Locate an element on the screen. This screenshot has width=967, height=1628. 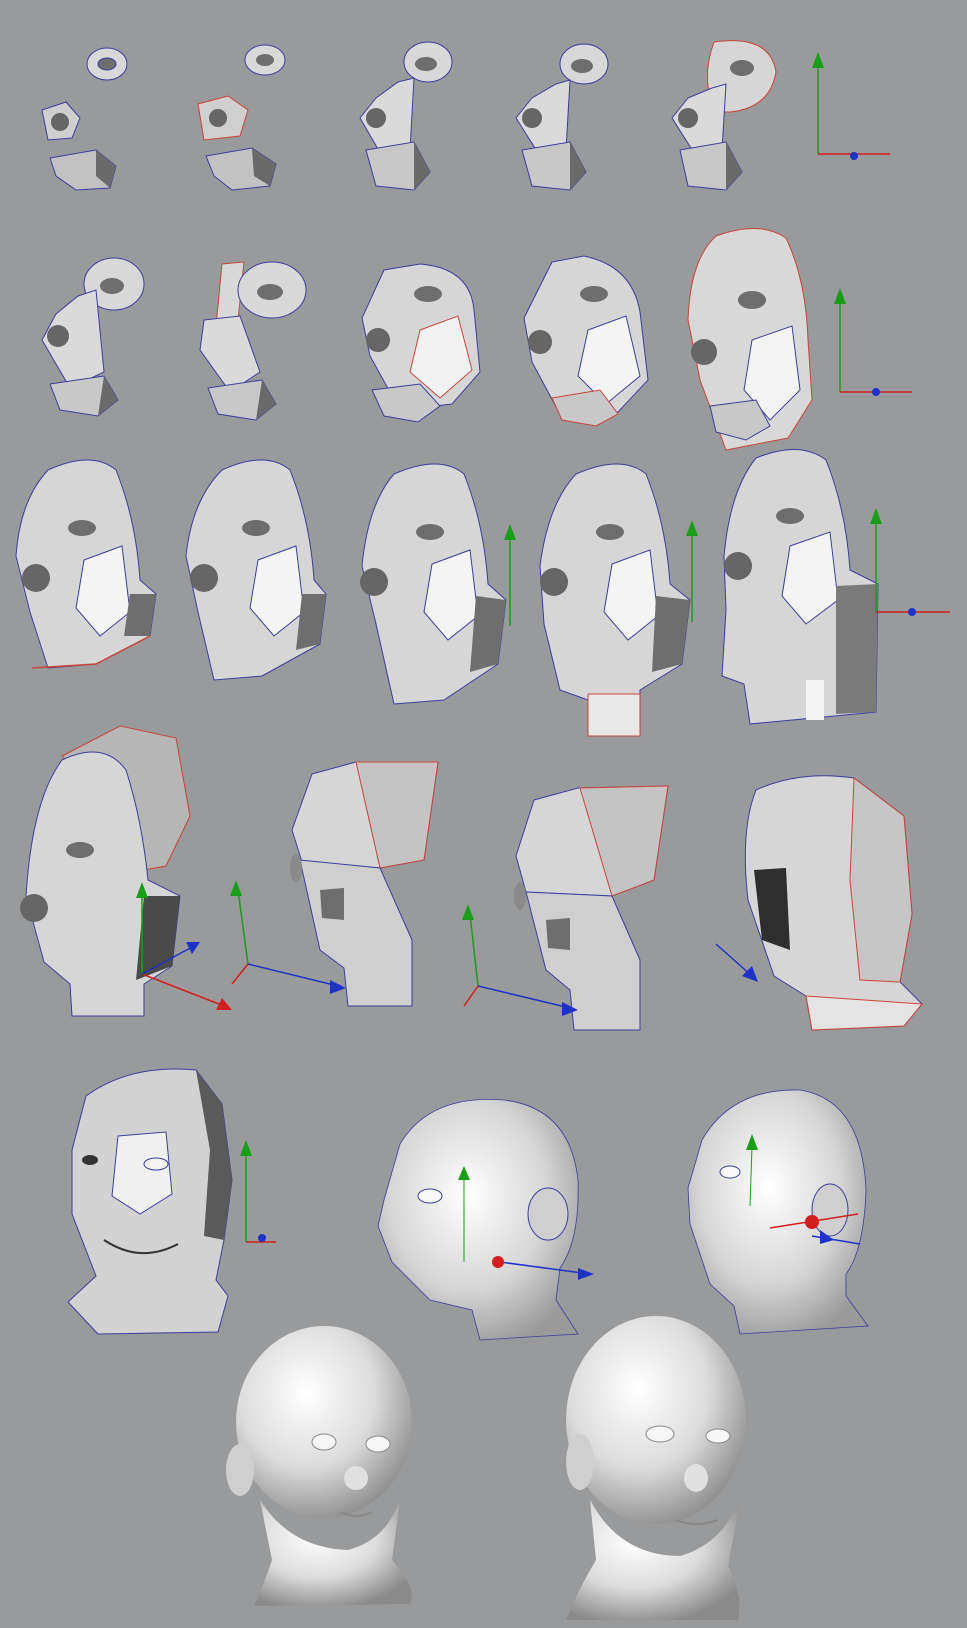
mesh-icon is located at coordinates (150, 1201).